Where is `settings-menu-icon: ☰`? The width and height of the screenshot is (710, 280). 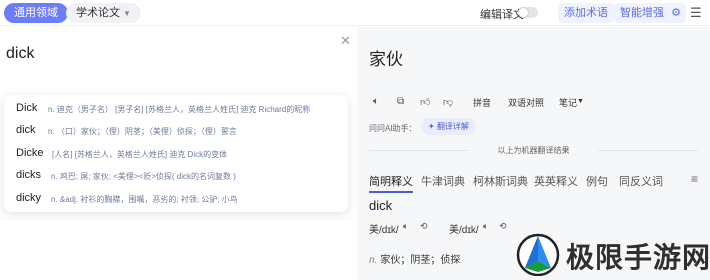
settings-menu-icon: ☰ is located at coordinates (696, 13).